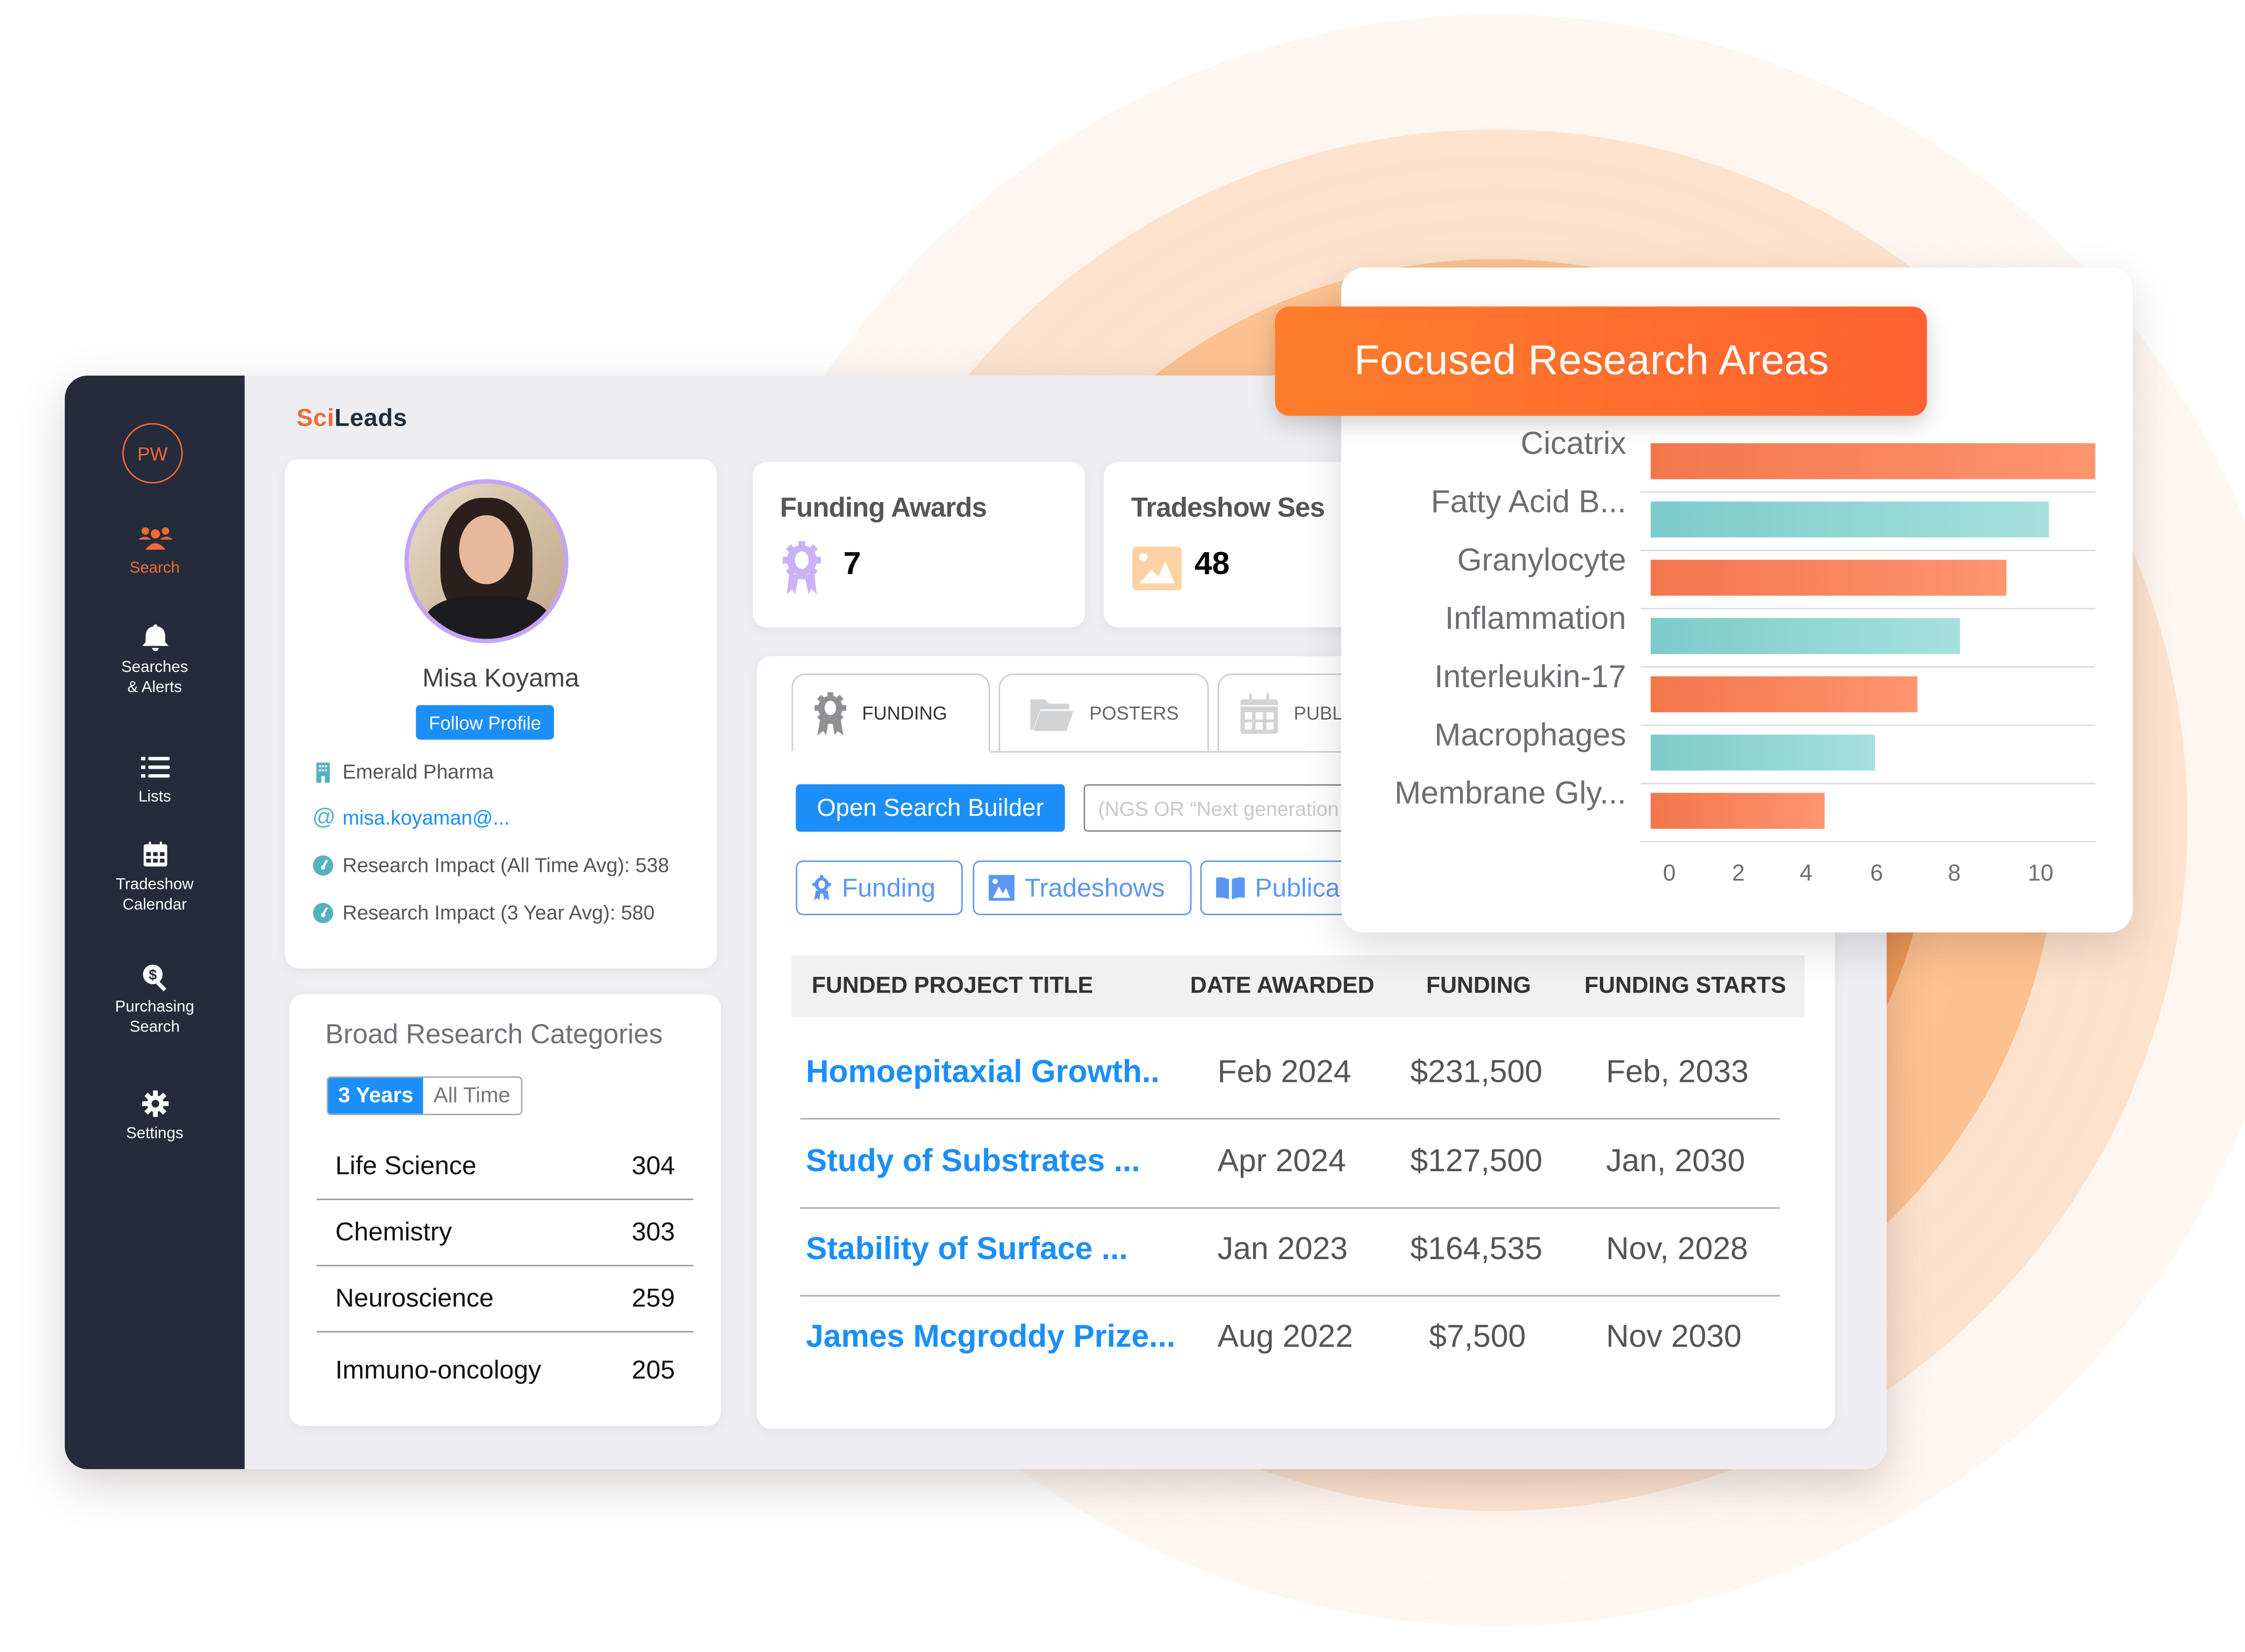 The image size is (2245, 1652). Describe the element at coordinates (376, 1096) in the screenshot. I see `toggle-3-years: 3 Years` at that location.